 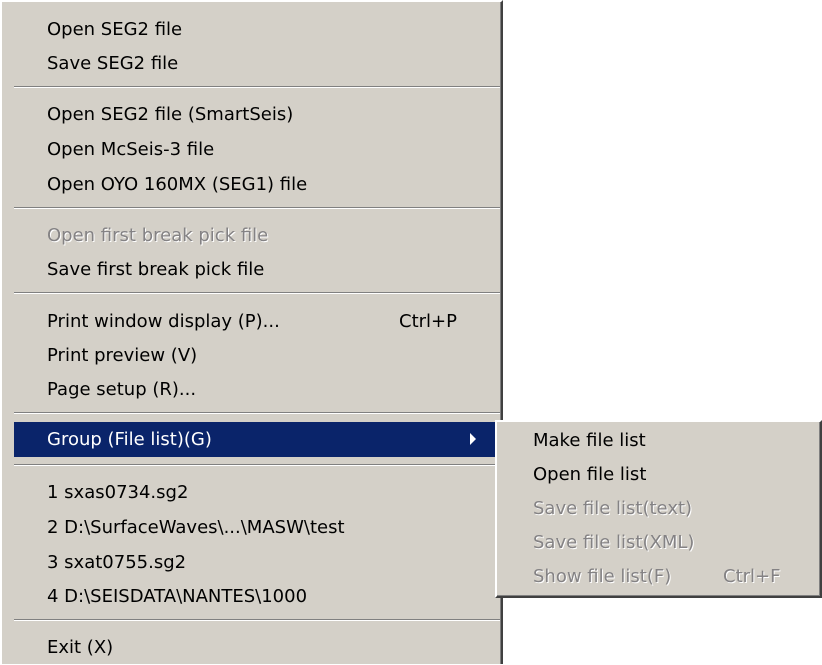 I want to click on menu-item-open-first-break-pick: Open first break pick file, so click(x=251, y=235).